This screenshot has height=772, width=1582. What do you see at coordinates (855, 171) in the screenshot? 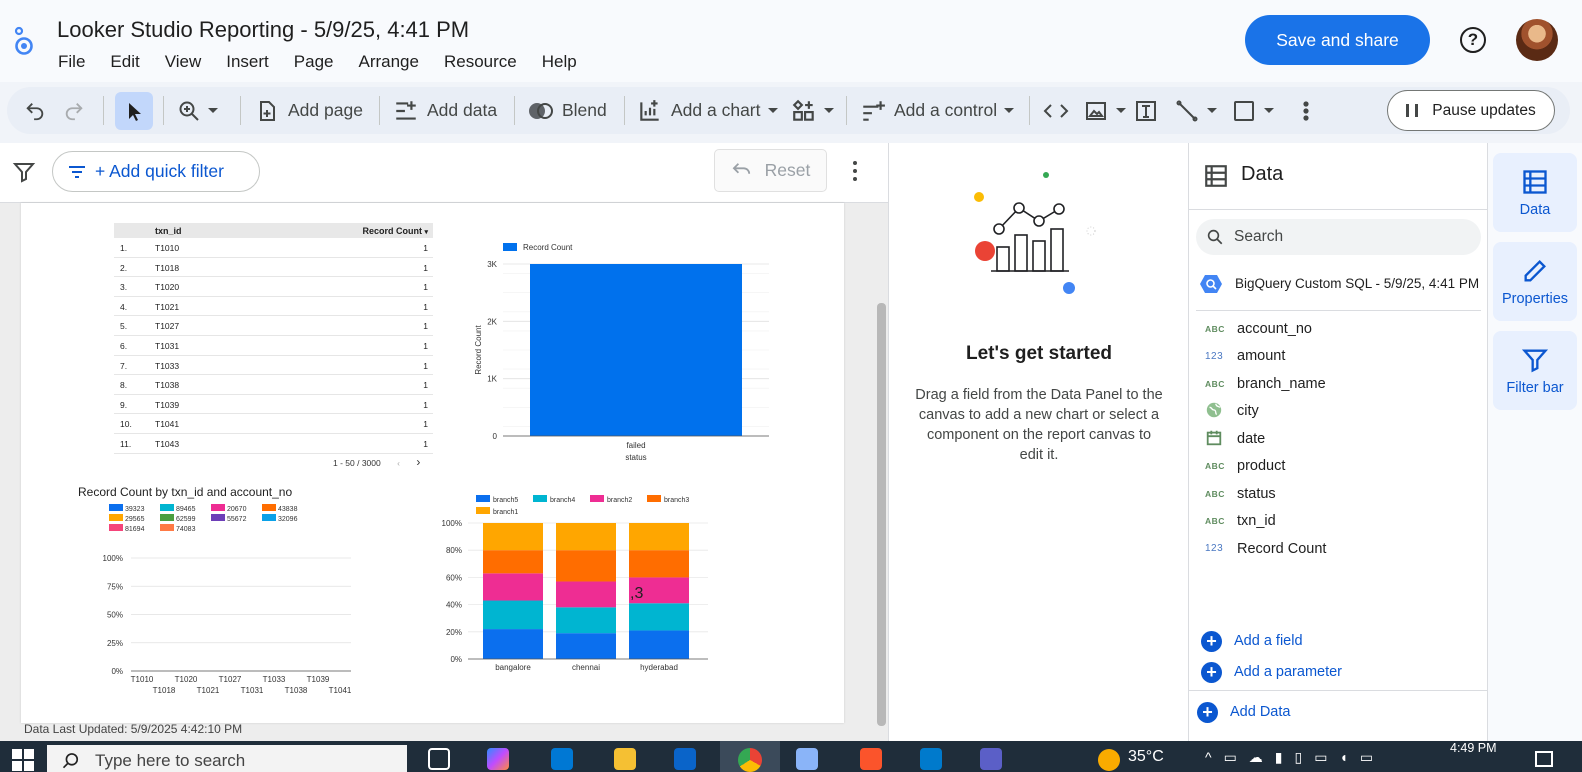
I see `more-vert-icon` at bounding box center [855, 171].